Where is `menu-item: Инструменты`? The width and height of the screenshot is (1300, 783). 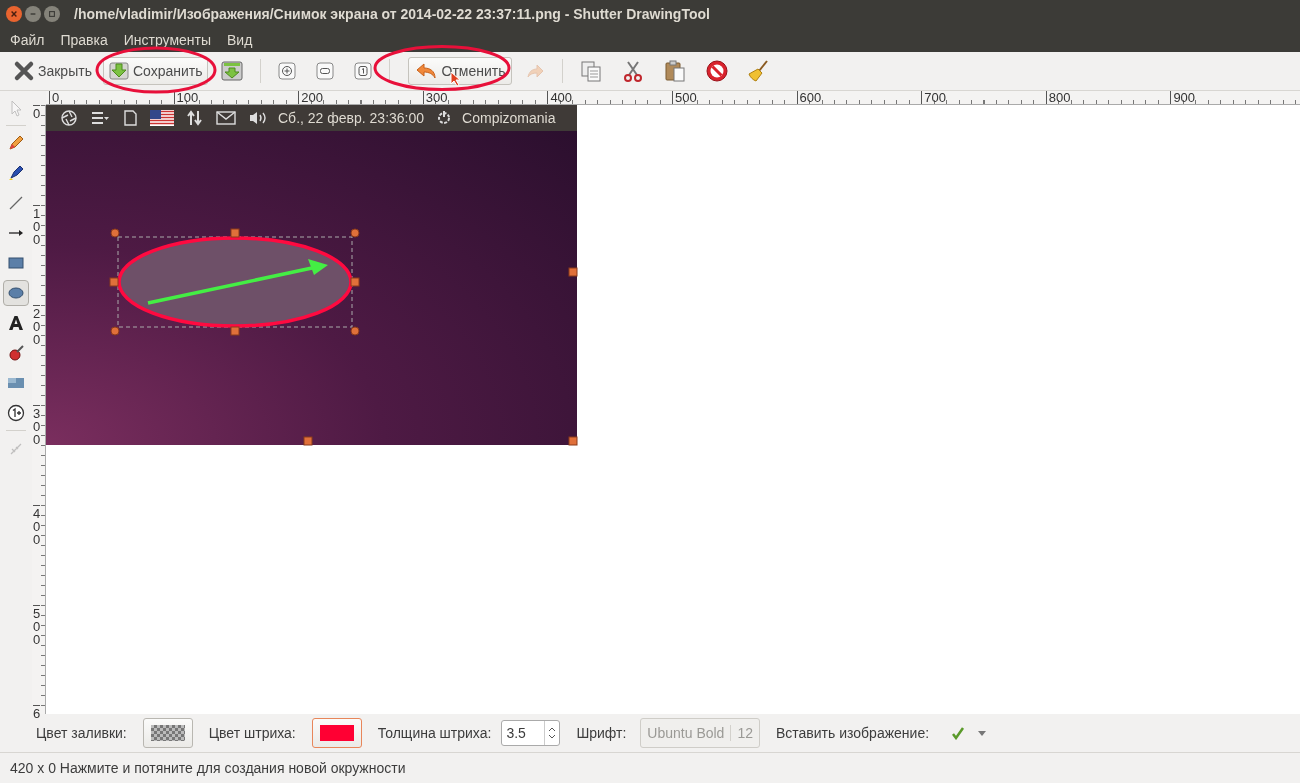 menu-item: Инструменты is located at coordinates (167, 40).